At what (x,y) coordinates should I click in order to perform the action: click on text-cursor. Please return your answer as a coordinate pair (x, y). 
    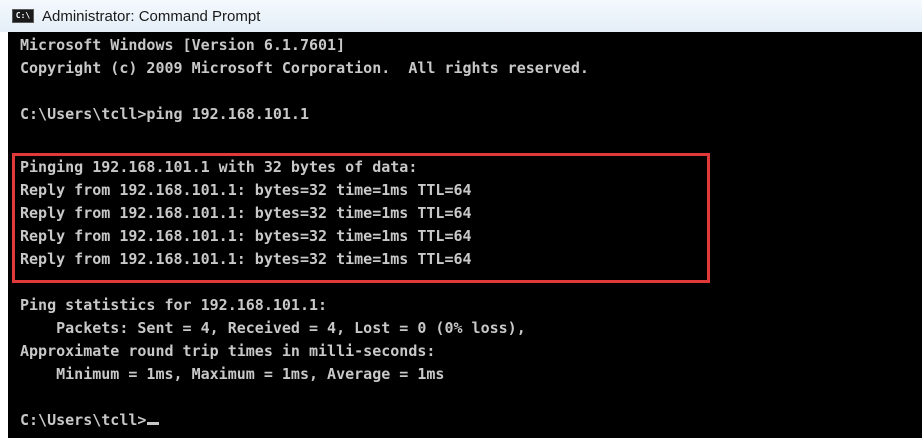
    Looking at the image, I should click on (153, 423).